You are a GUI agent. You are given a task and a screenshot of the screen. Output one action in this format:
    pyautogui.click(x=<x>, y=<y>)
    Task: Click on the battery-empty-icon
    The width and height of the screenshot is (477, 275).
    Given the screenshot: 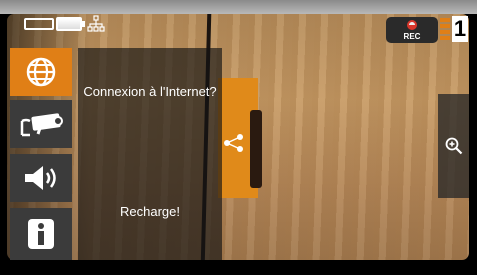 What is the action you would take?
    pyautogui.click(x=39, y=24)
    